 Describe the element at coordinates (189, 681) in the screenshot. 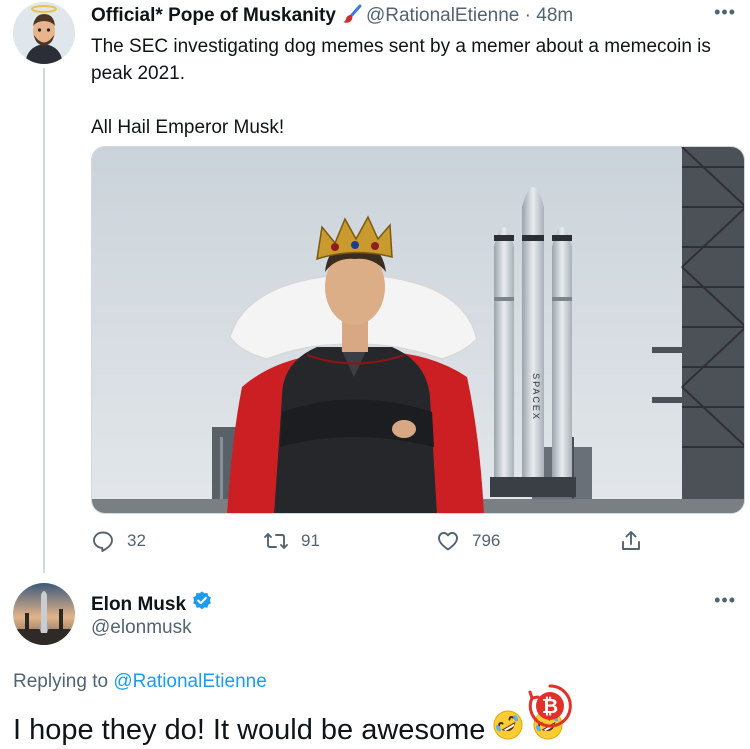

I see `replying-to-handle-link: @RationalEtienne` at that location.